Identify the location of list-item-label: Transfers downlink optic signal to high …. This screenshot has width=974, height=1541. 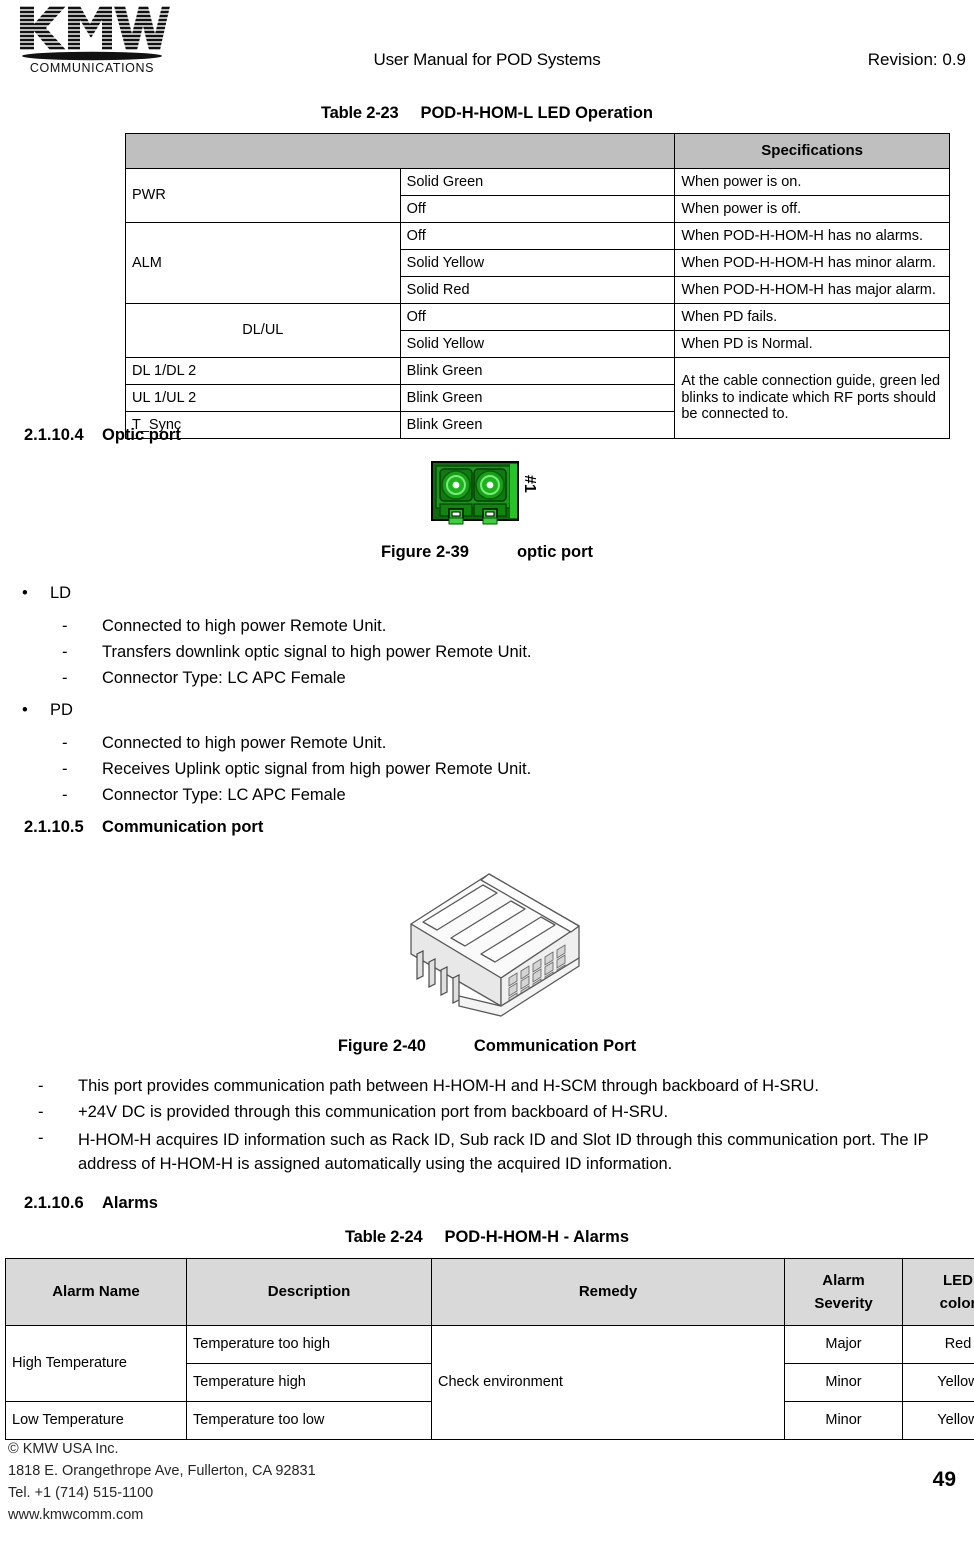
(317, 652).